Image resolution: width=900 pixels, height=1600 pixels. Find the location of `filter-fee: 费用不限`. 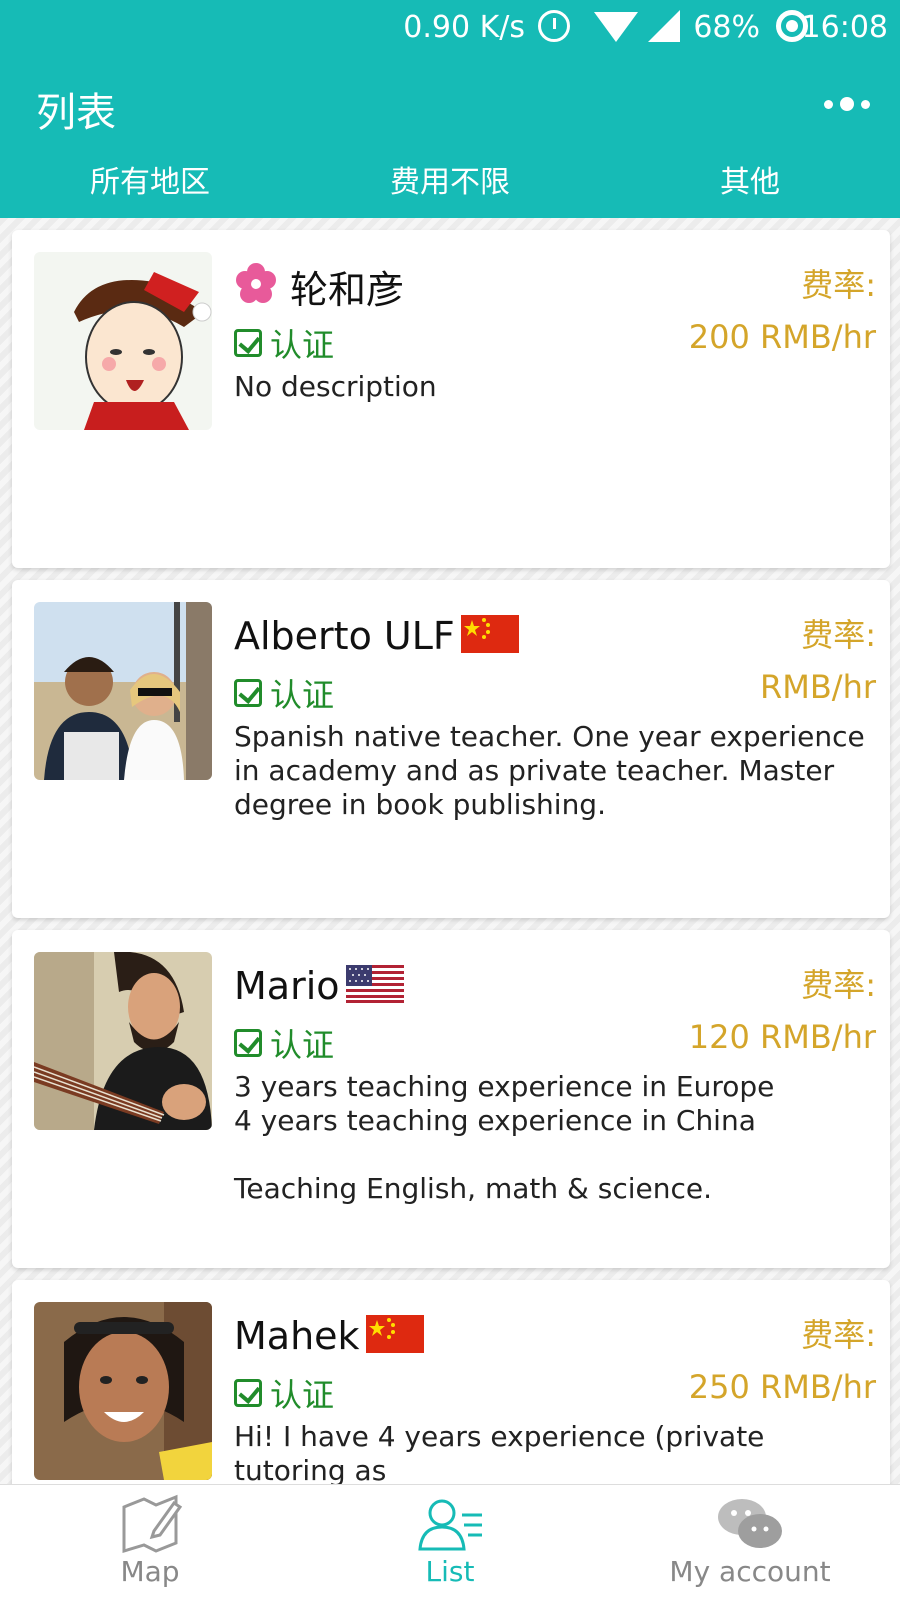

filter-fee: 费用不限 is located at coordinates (450, 185).